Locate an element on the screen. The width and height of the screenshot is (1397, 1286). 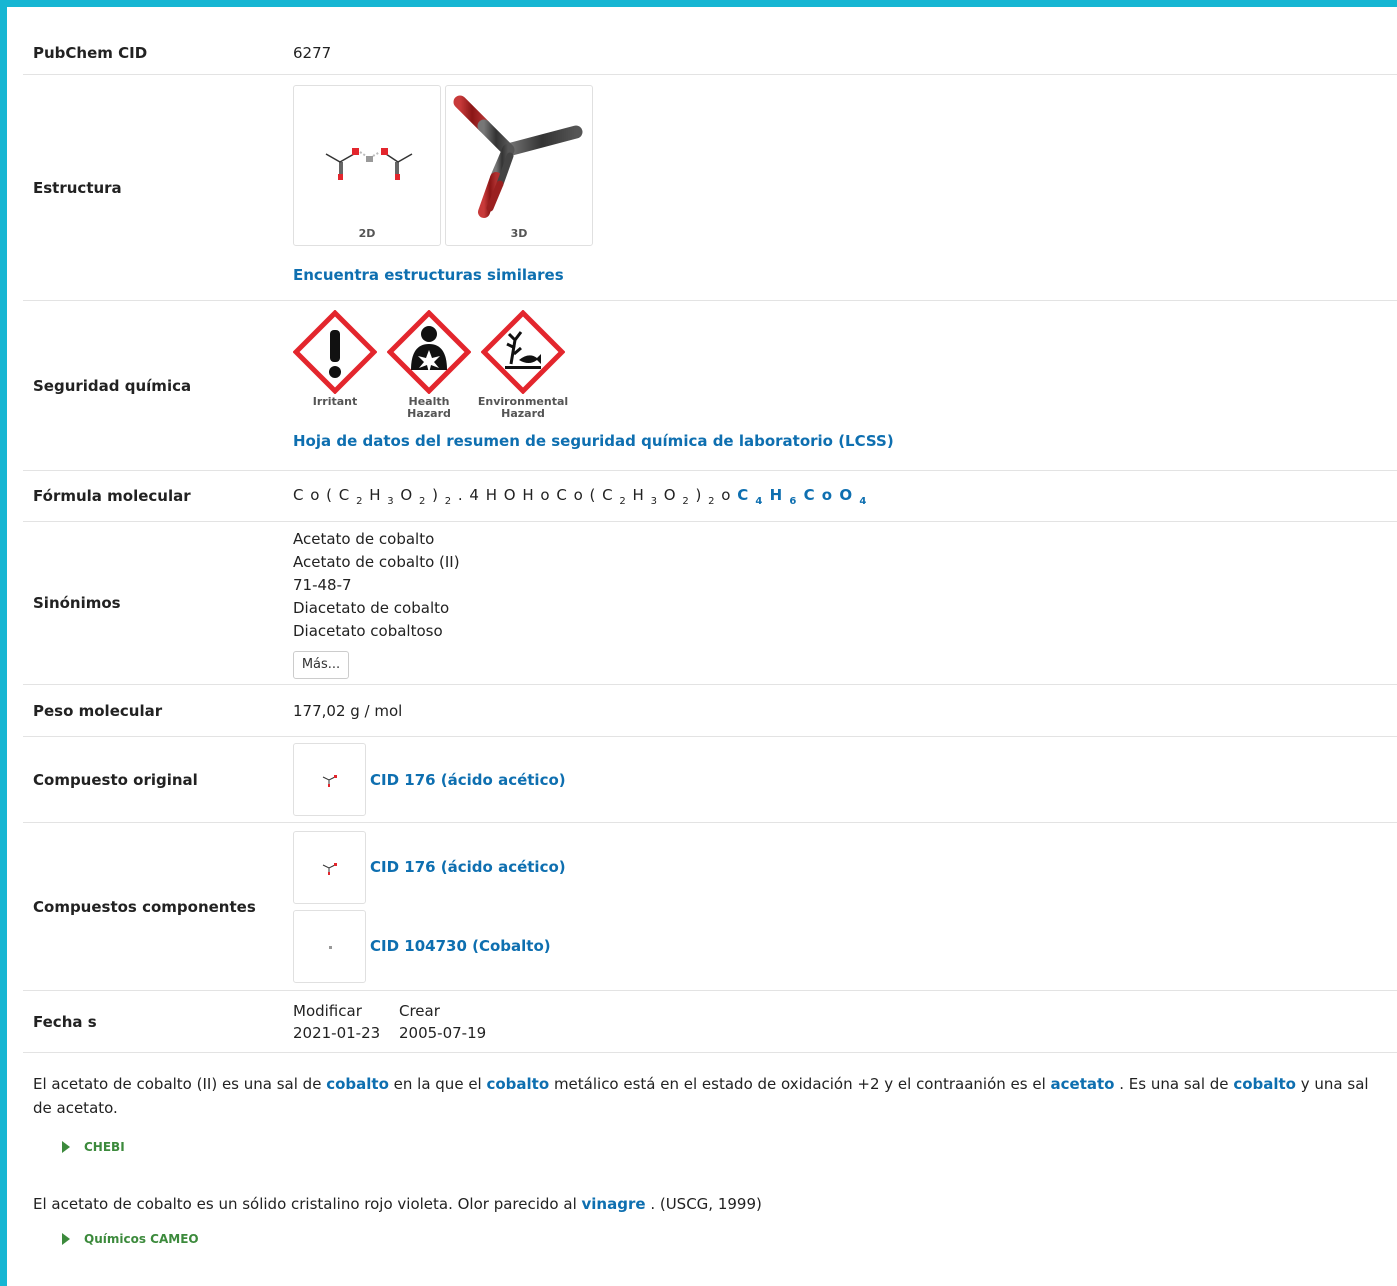
pictogram-caption: Health Hazard is located at coordinates (429, 407).